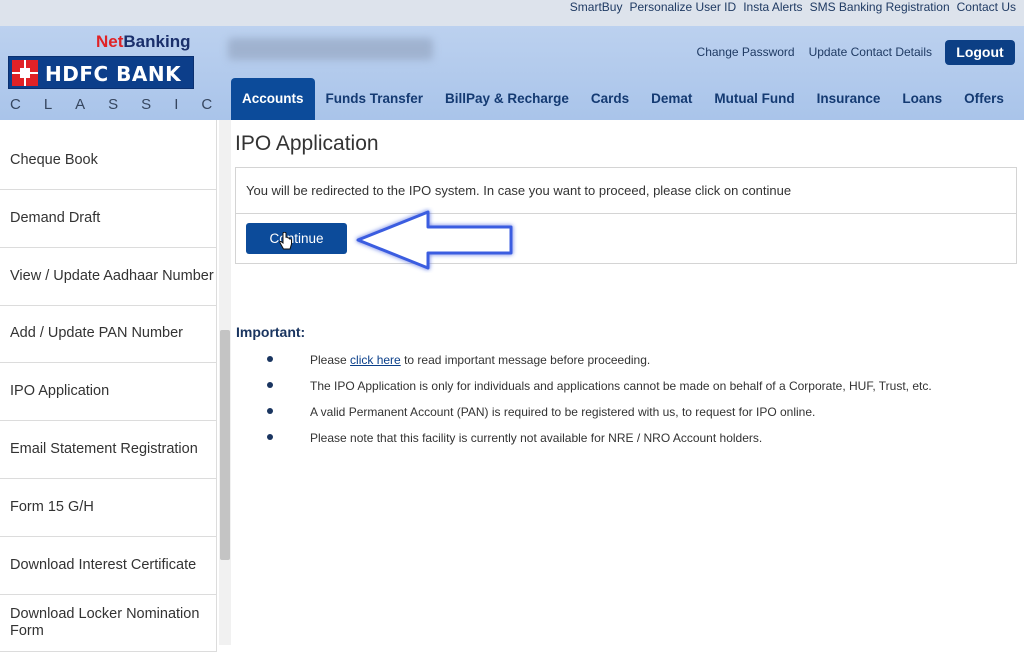 Image resolution: width=1024 pixels, height=652 pixels. What do you see at coordinates (610, 99) in the screenshot?
I see `tab-cards: Cards` at bounding box center [610, 99].